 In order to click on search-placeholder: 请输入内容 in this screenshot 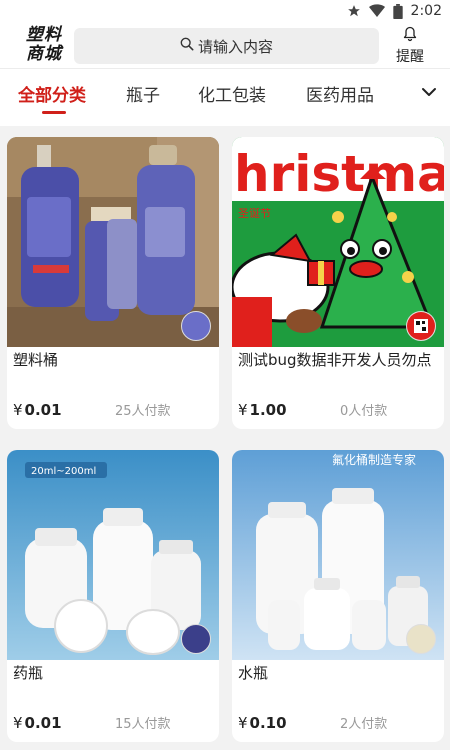, I will do `click(235, 46)`.